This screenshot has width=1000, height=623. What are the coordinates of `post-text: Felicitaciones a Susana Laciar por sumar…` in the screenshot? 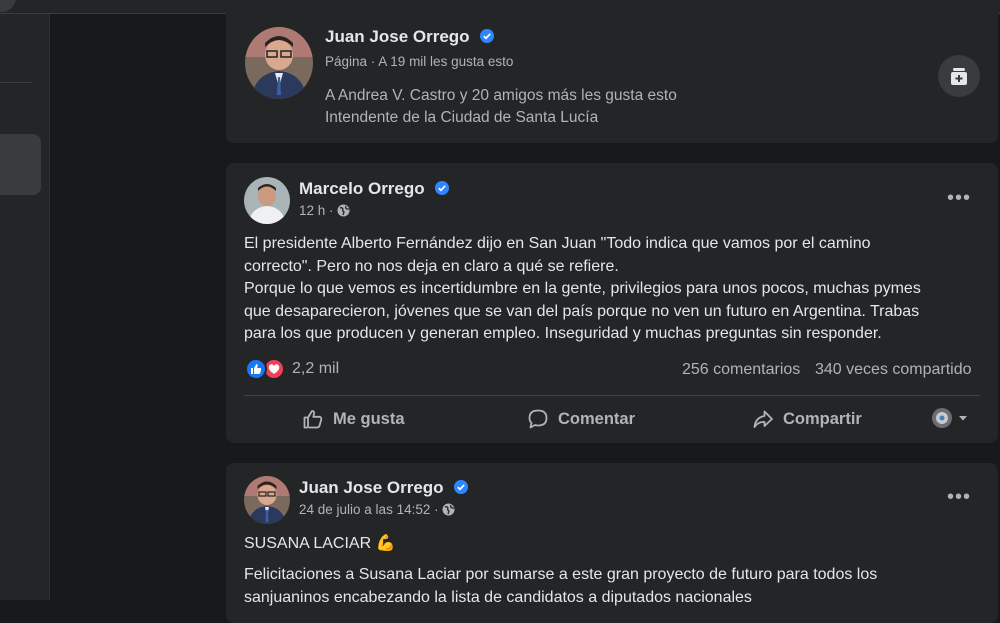 It's located at (560, 586).